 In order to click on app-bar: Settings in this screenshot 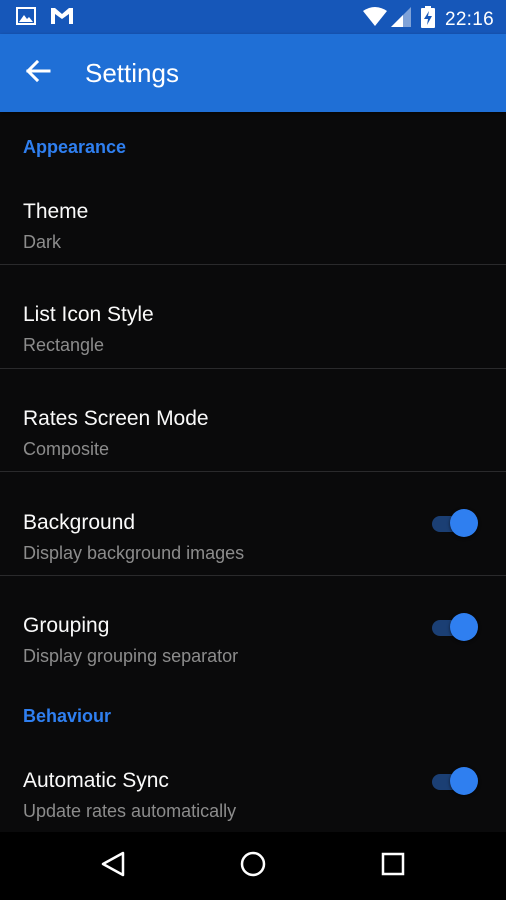, I will do `click(253, 73)`.